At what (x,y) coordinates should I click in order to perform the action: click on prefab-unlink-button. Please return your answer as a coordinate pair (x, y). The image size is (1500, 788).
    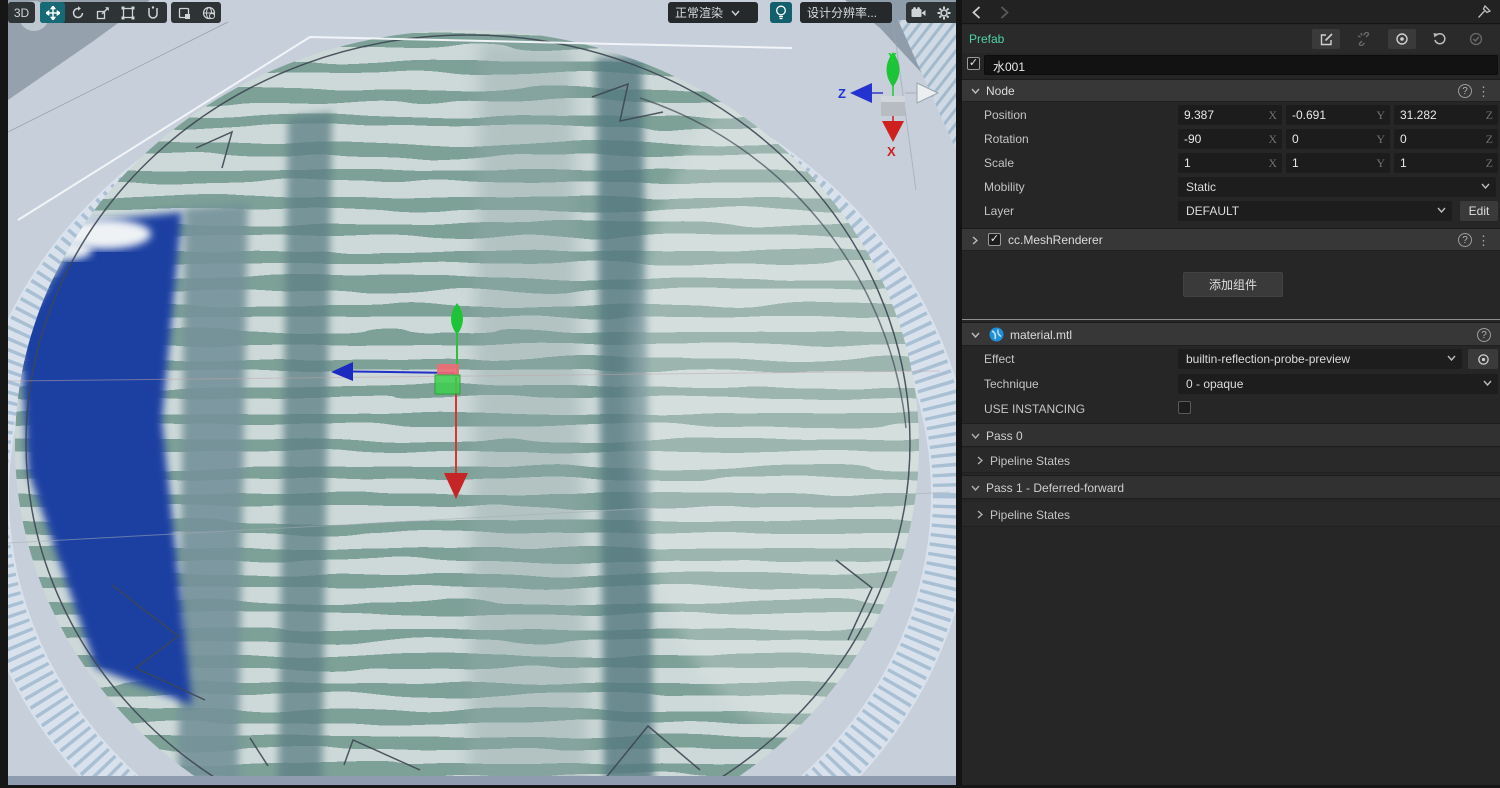
    Looking at the image, I should click on (1364, 39).